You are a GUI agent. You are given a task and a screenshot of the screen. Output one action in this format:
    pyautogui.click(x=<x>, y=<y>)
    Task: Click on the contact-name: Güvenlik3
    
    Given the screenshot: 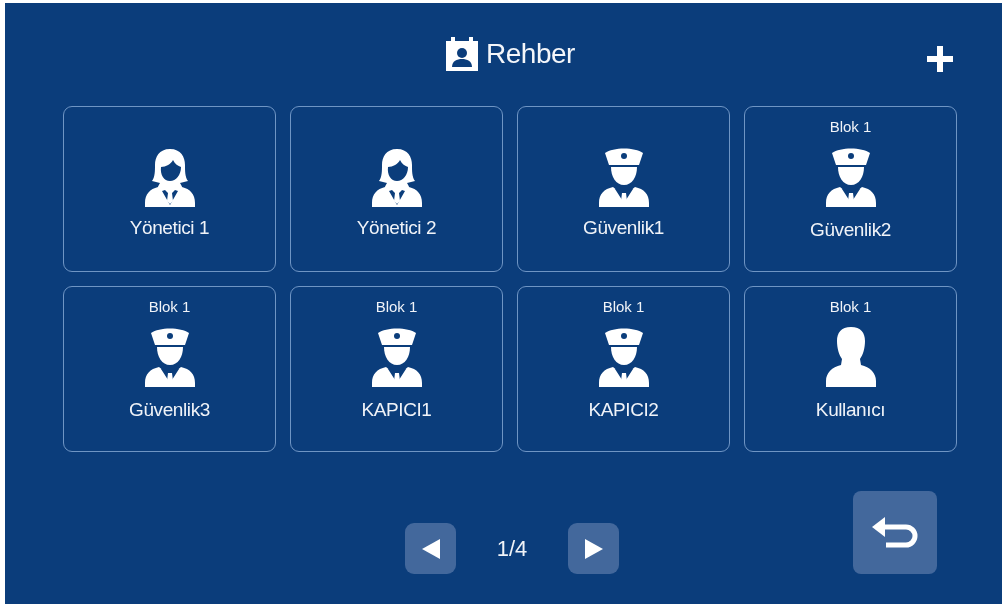 What is the action you would take?
    pyautogui.click(x=169, y=410)
    